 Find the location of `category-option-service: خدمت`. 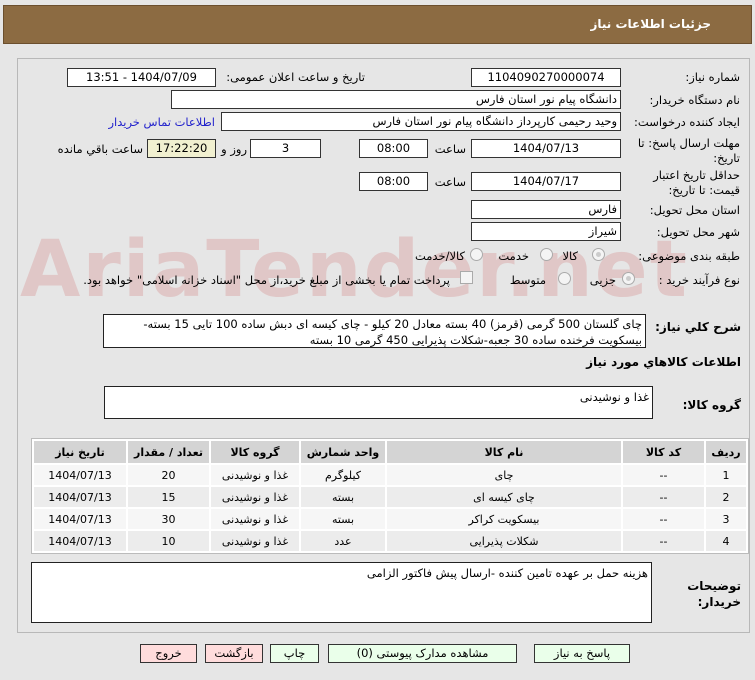

category-option-service: خدمت is located at coordinates (513, 256).